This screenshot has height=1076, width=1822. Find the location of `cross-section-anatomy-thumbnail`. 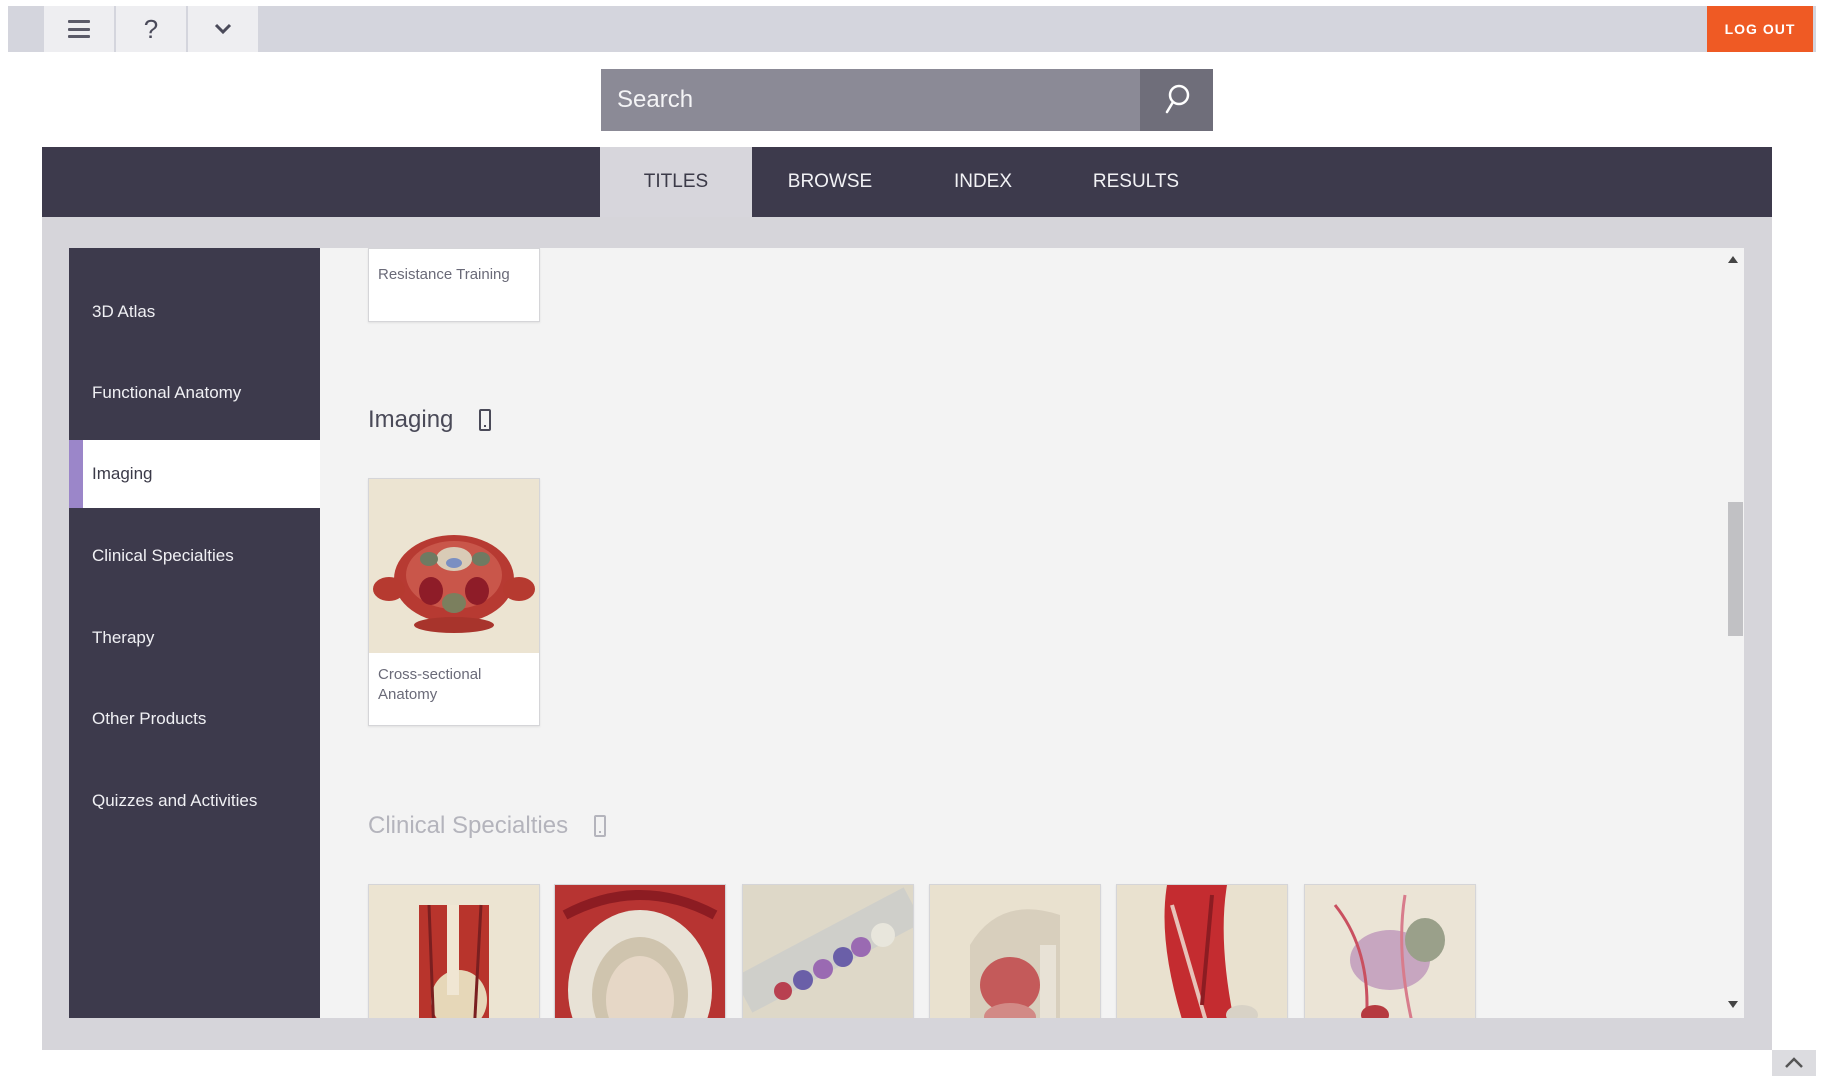

cross-section-anatomy-thumbnail is located at coordinates (454, 566).